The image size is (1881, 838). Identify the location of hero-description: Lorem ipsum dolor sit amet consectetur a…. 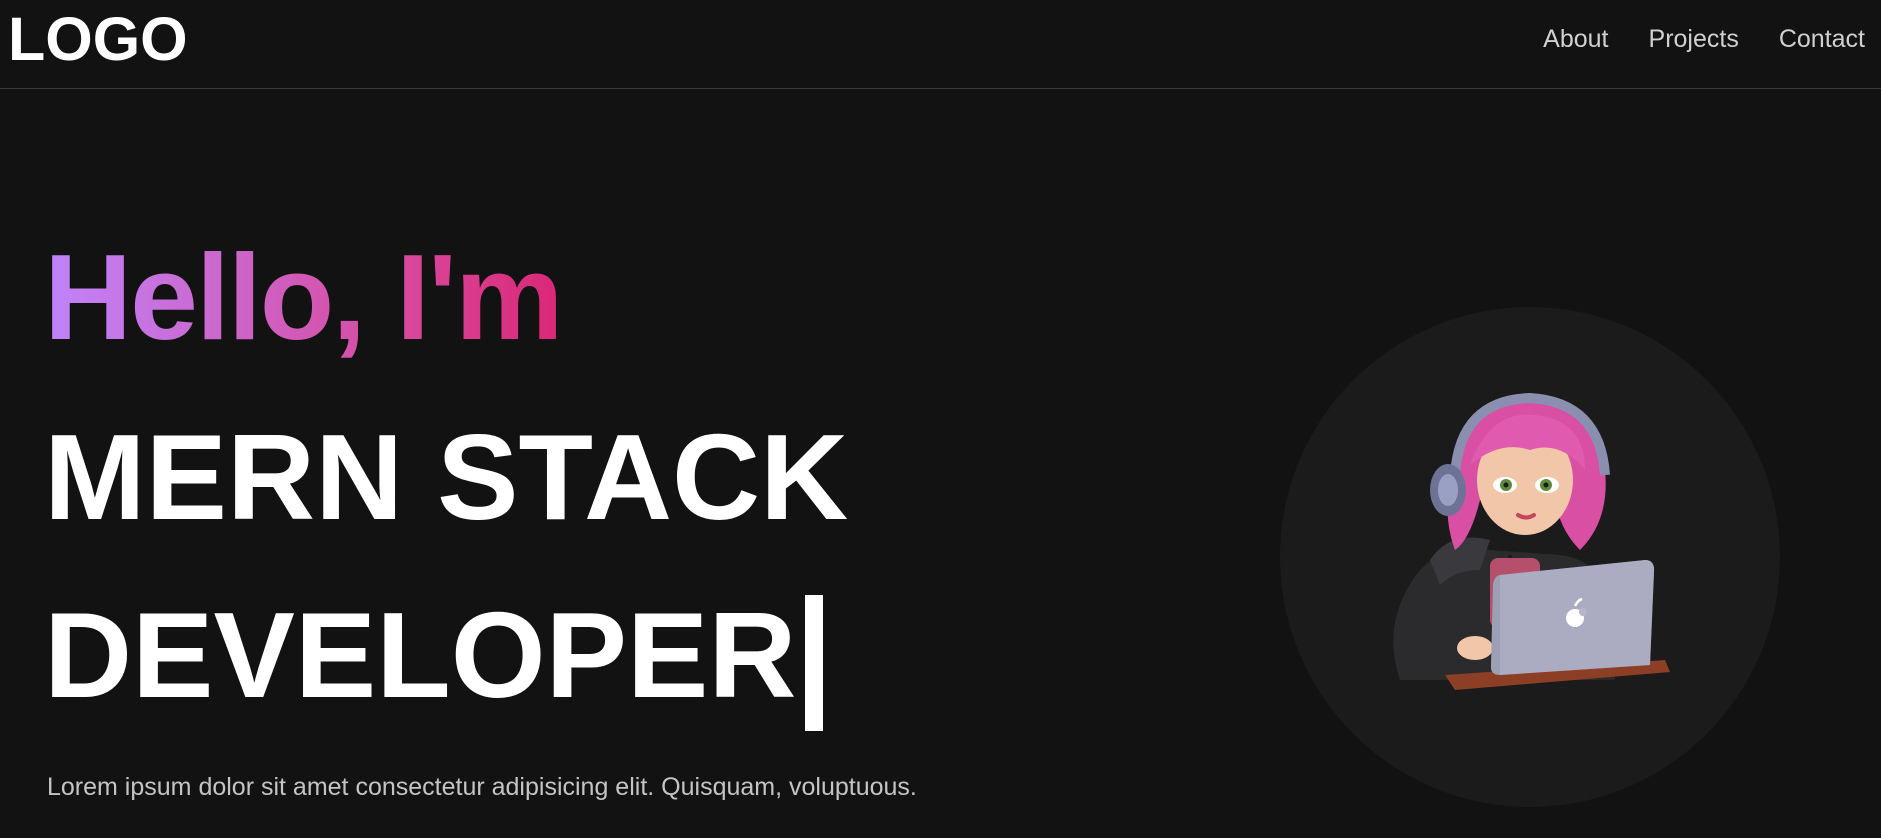
(482, 787).